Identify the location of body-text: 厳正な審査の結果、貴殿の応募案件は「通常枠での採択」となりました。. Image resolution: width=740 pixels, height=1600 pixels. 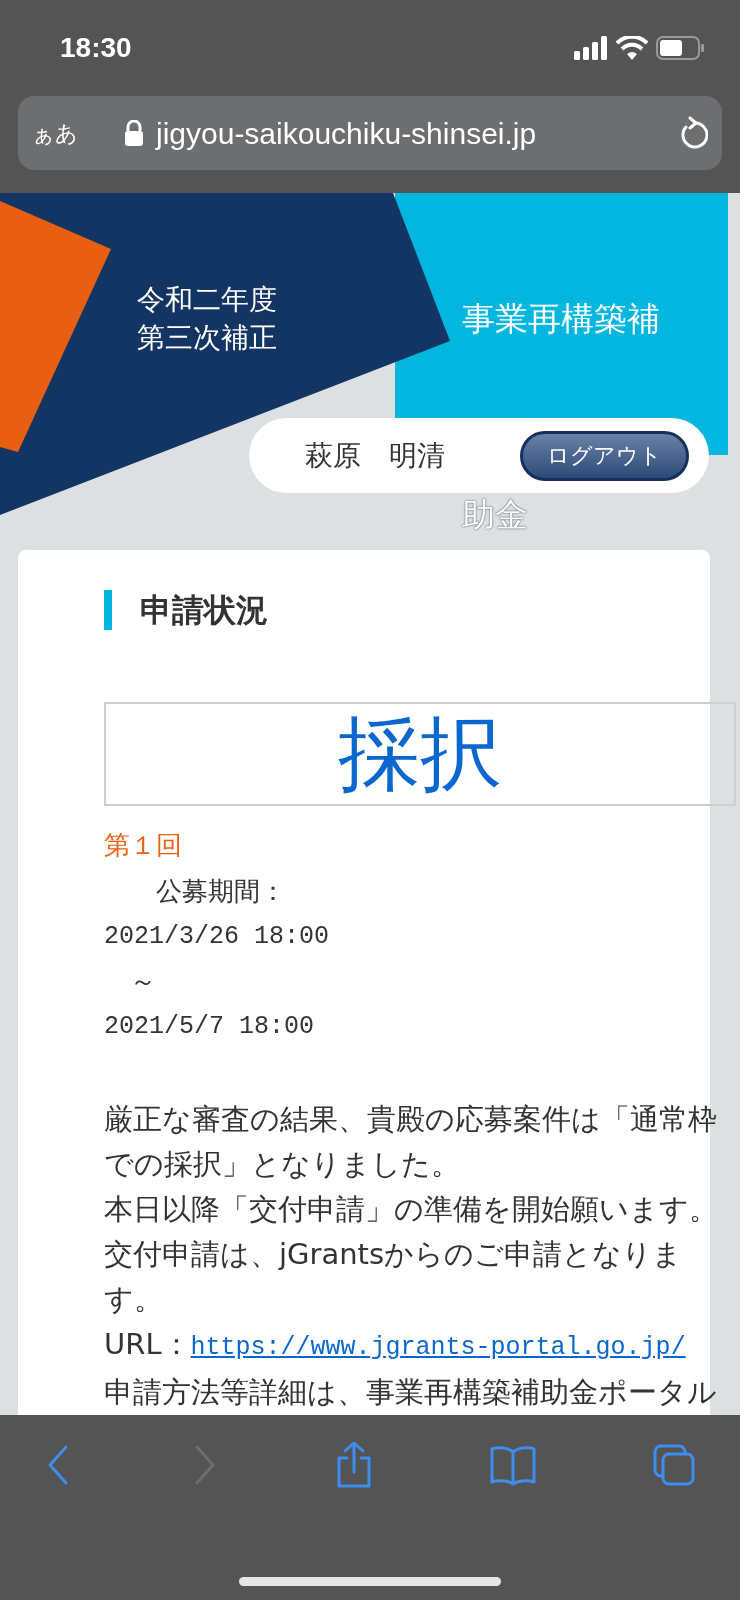
(411, 1142).